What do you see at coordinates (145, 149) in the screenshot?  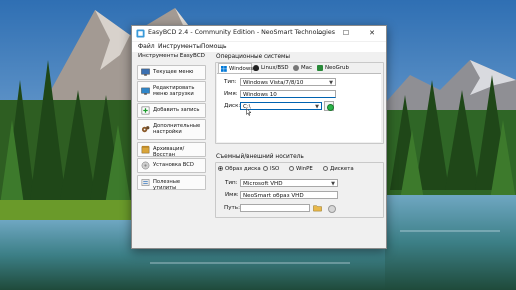 I see `archive-icon` at bounding box center [145, 149].